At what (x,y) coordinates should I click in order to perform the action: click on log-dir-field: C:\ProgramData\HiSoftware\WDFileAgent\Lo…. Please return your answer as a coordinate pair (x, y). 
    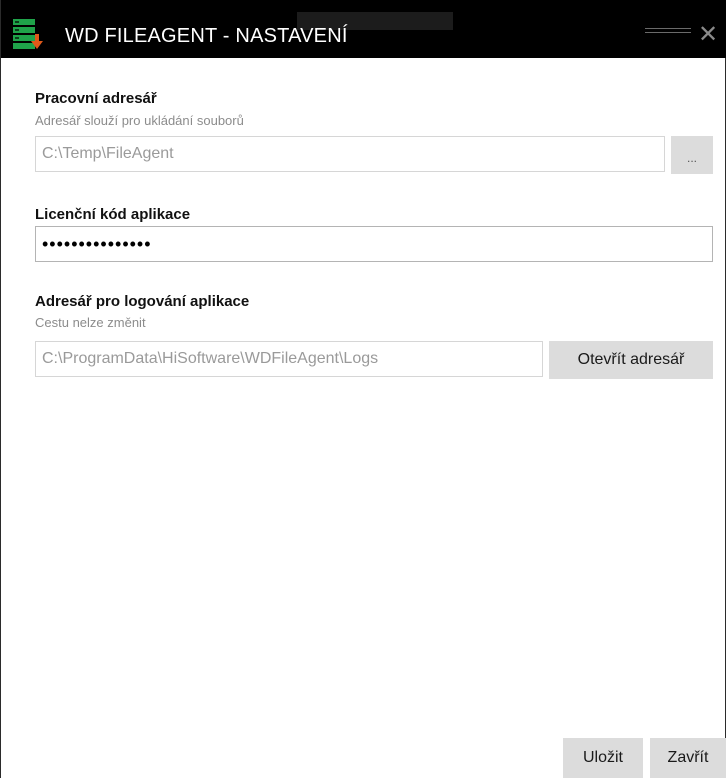
    Looking at the image, I should click on (289, 359).